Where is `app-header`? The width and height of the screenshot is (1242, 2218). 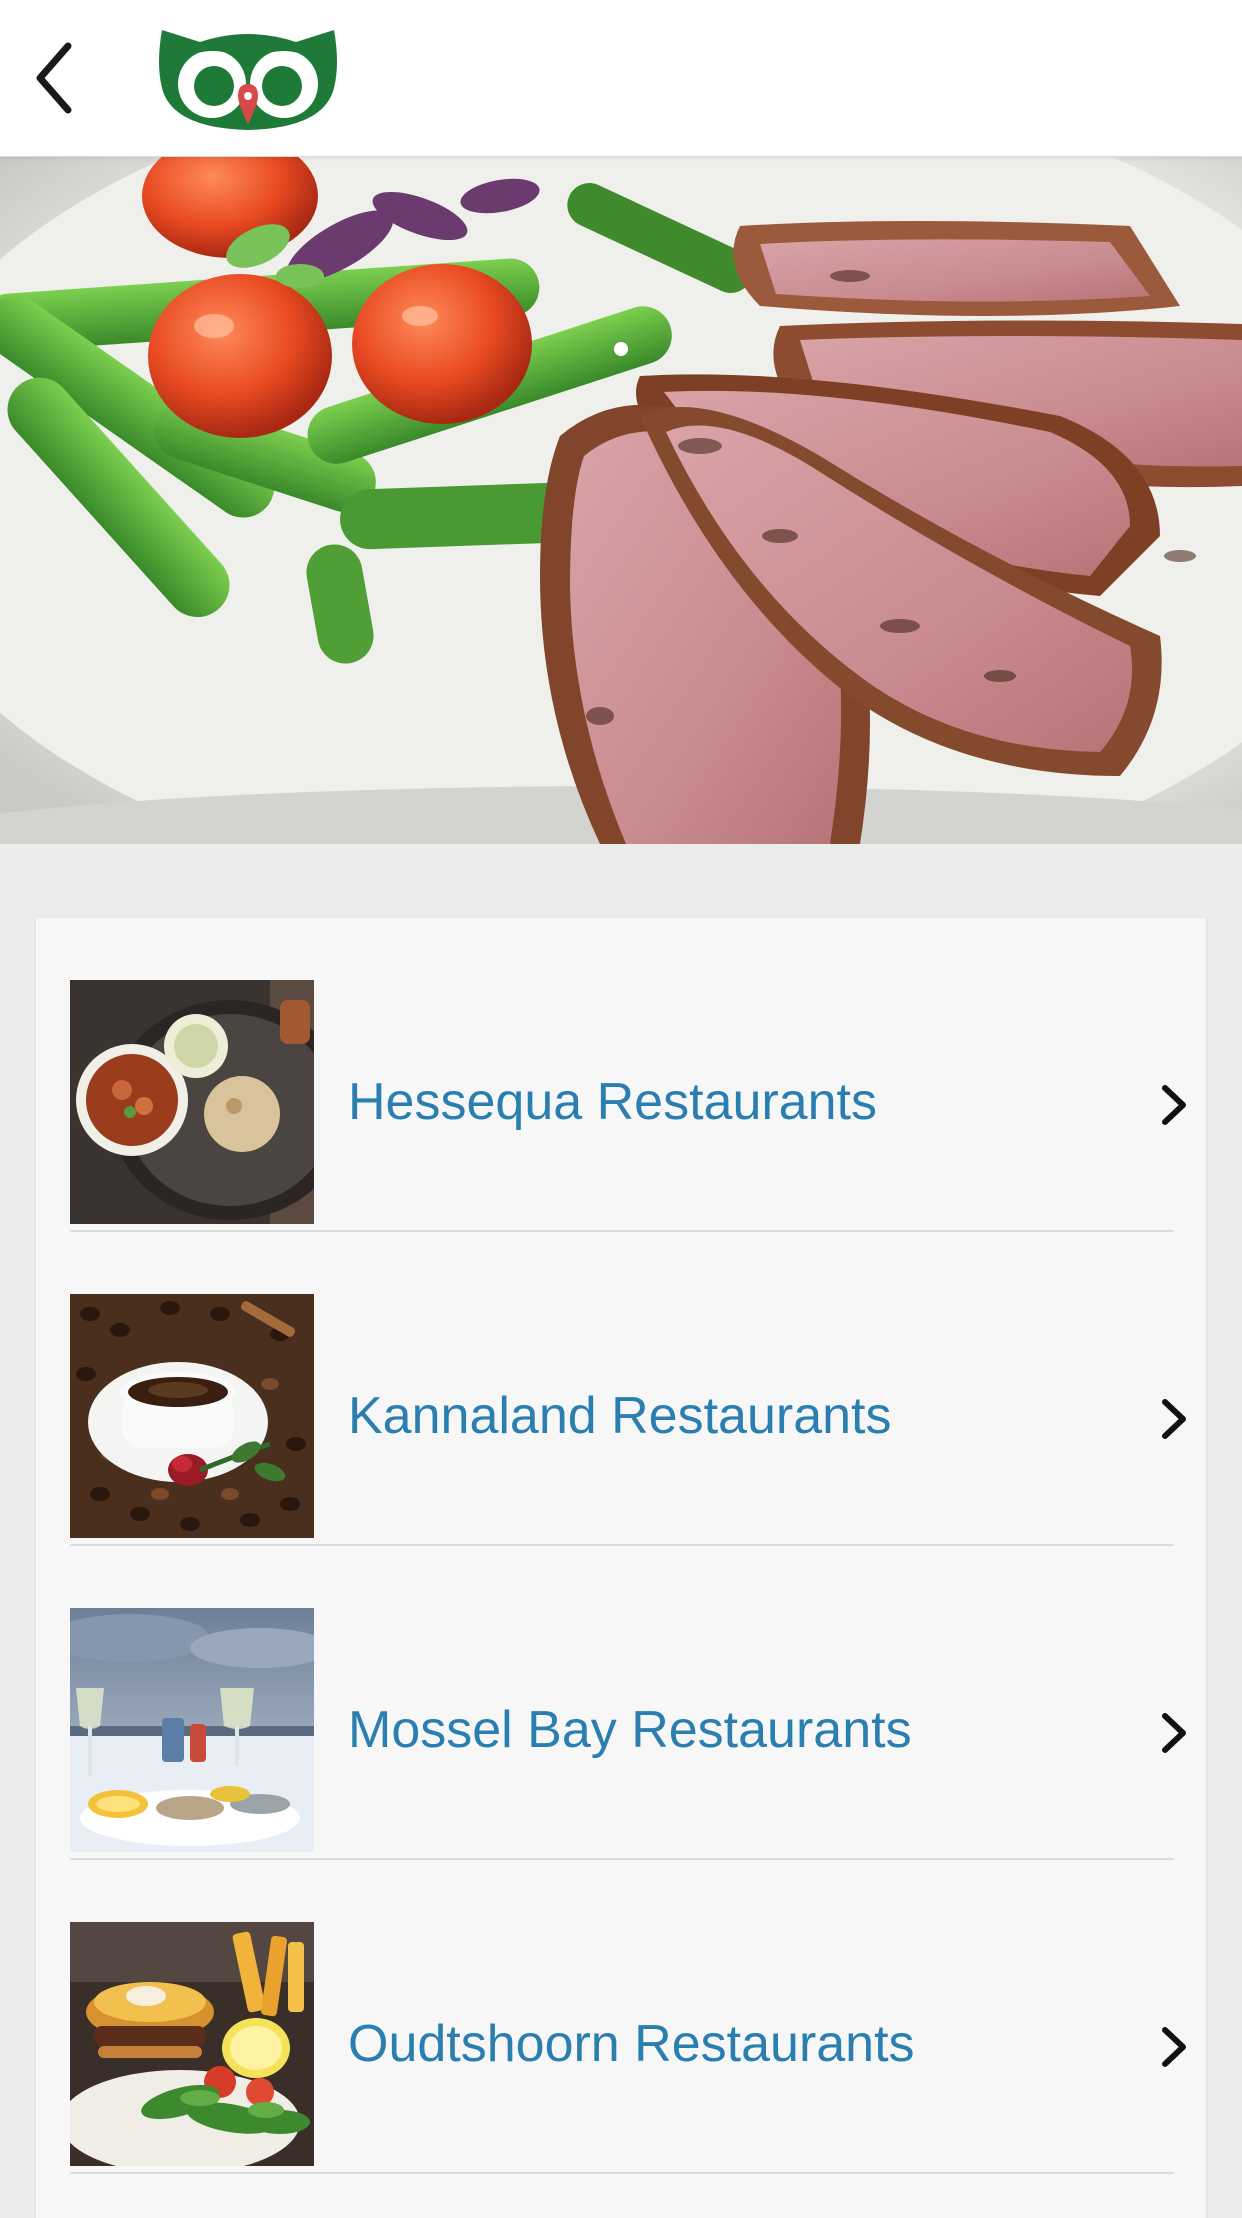
app-header is located at coordinates (621, 78).